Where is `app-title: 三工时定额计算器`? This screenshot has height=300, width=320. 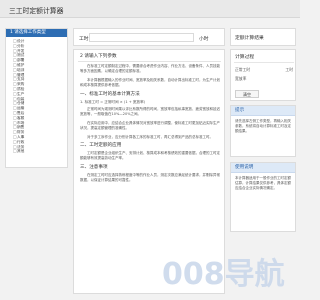 app-title: 三工时定额计算器 is located at coordinates (36, 11).